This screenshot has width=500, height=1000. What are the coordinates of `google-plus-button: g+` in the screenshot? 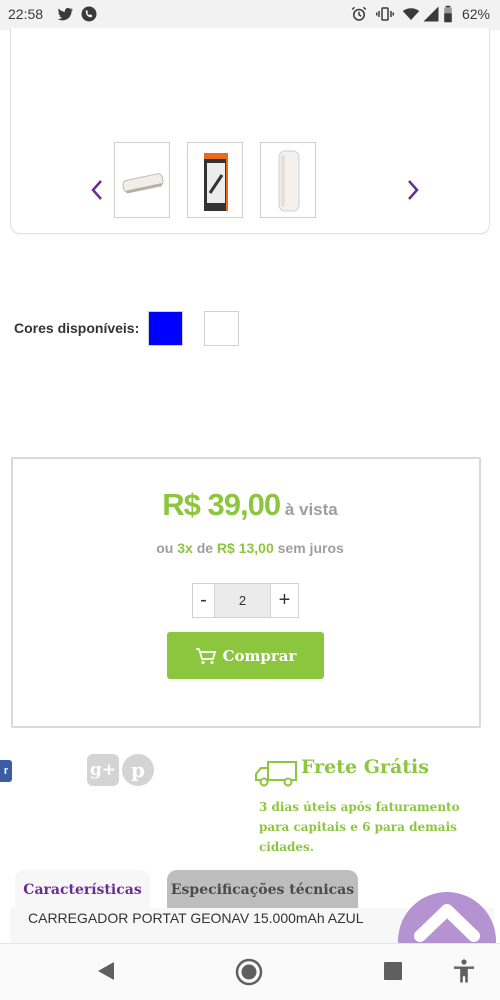 It's located at (103, 770).